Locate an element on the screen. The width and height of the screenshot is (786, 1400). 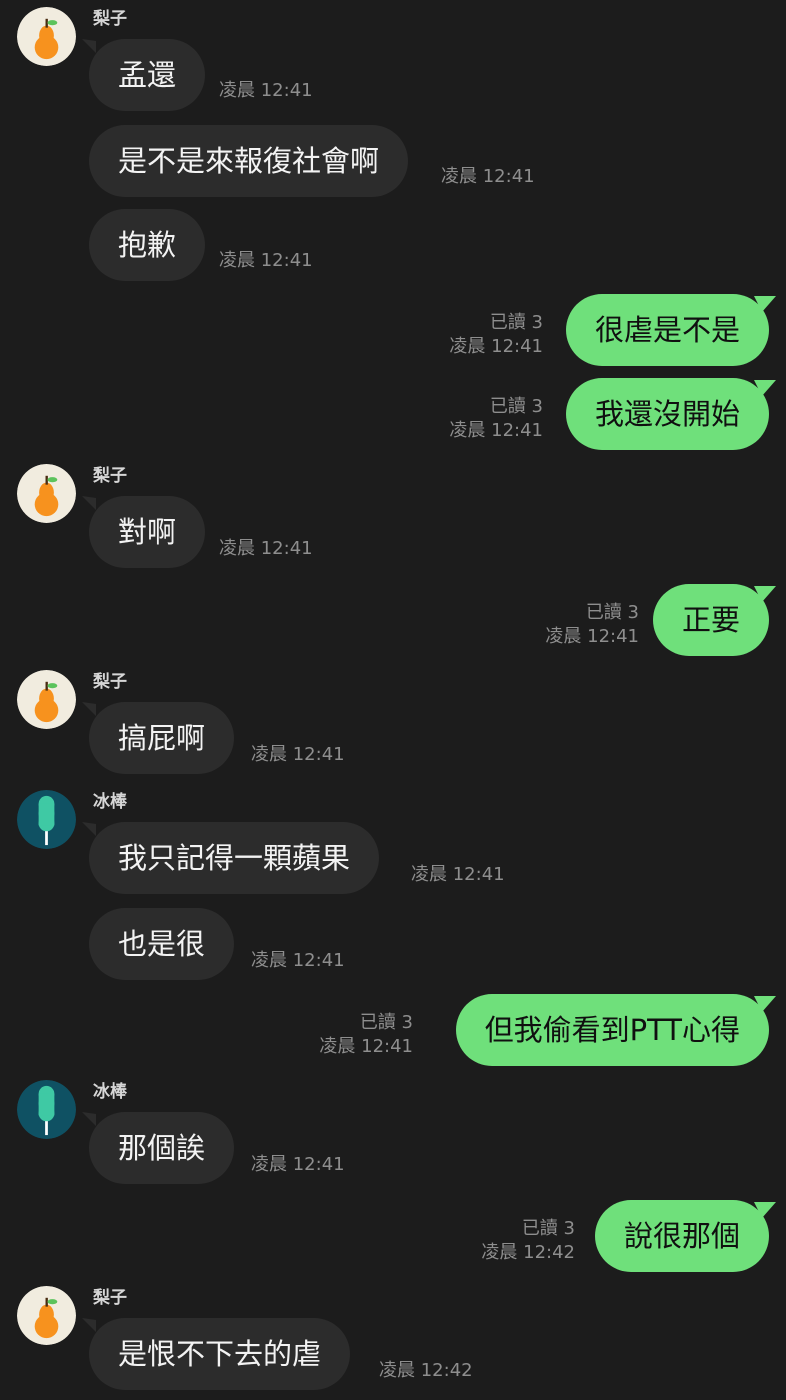
message-bubble: 孟還 is located at coordinates (147, 75).